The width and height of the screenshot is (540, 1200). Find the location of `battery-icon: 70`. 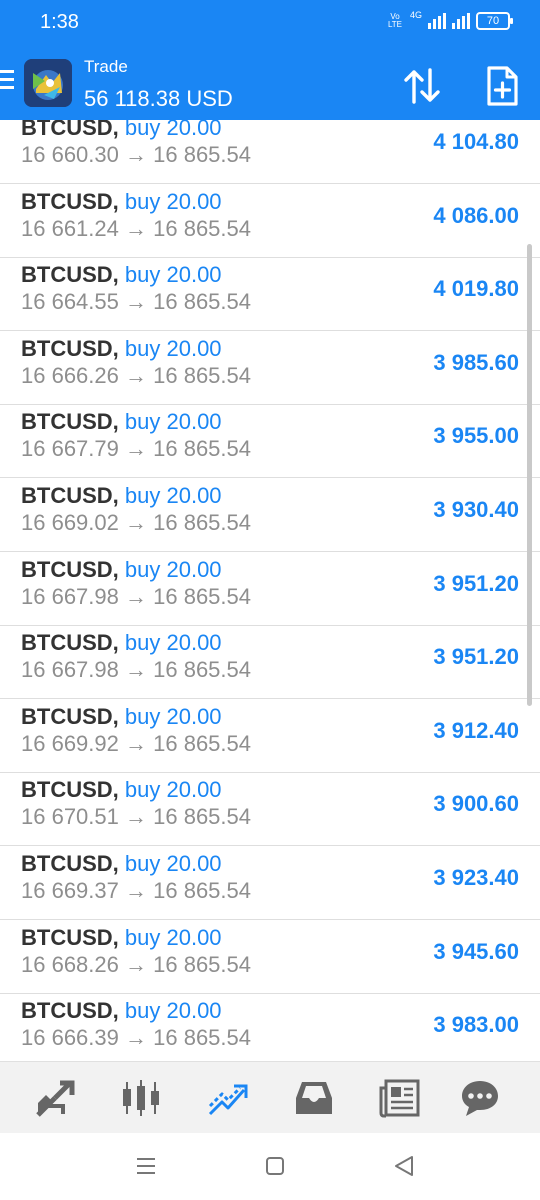

battery-icon: 70 is located at coordinates (494, 21).